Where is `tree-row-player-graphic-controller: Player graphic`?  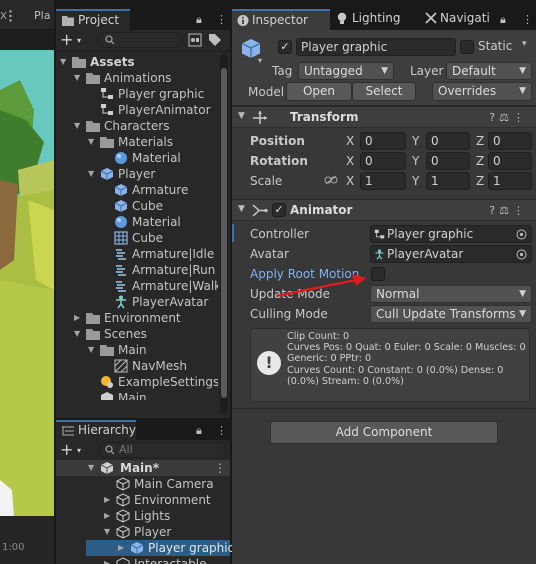 tree-row-player-graphic-controller: Player graphic is located at coordinates (136, 94).